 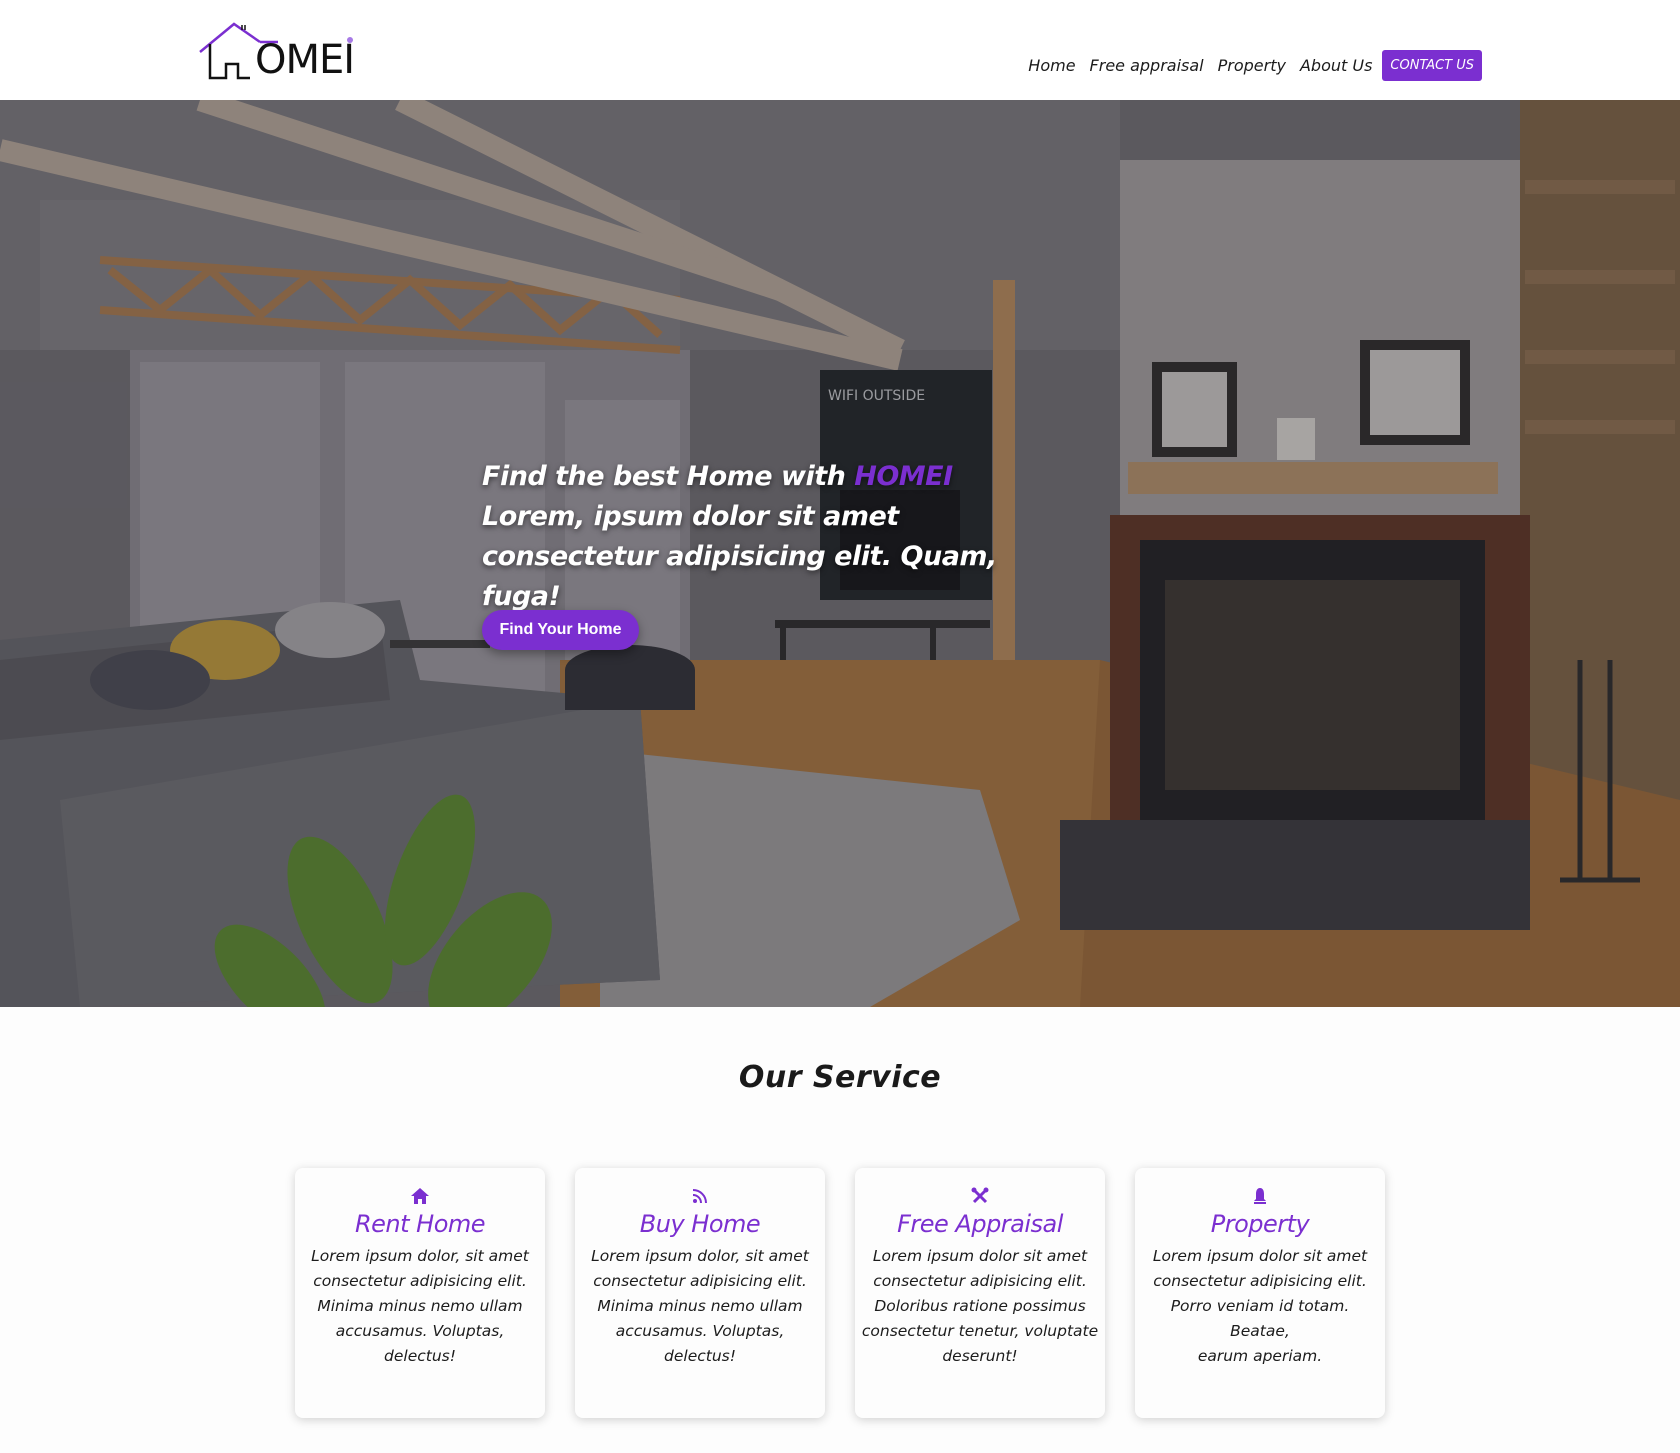 What do you see at coordinates (980, 1196) in the screenshot?
I see `tools-icon` at bounding box center [980, 1196].